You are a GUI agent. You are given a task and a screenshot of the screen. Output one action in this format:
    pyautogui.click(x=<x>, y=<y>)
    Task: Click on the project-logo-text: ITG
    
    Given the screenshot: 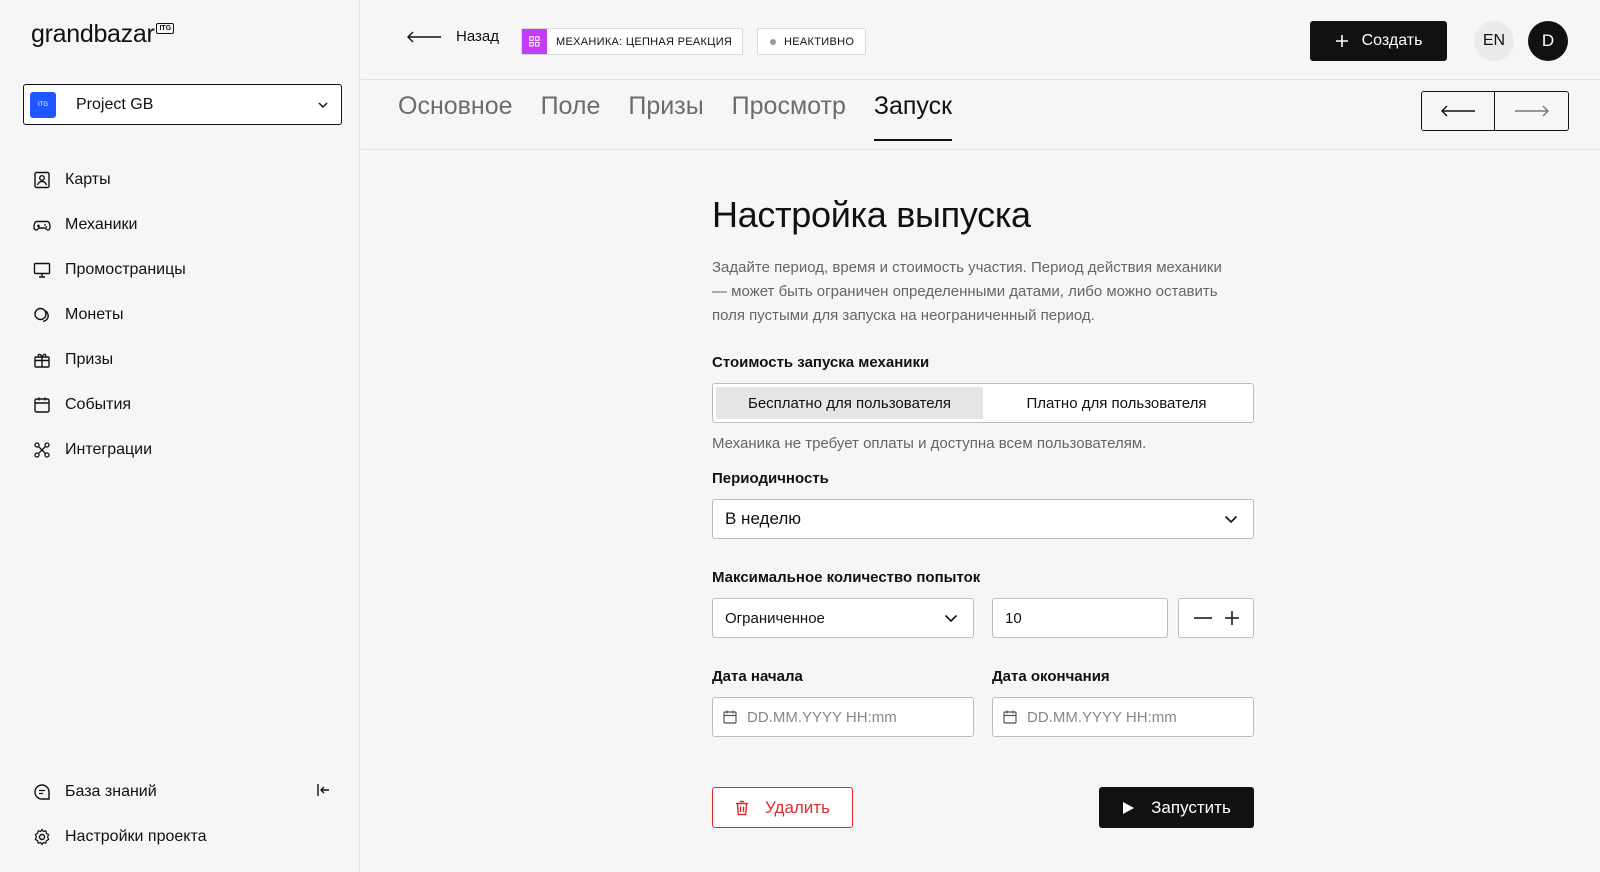 What is the action you would take?
    pyautogui.click(x=43, y=104)
    